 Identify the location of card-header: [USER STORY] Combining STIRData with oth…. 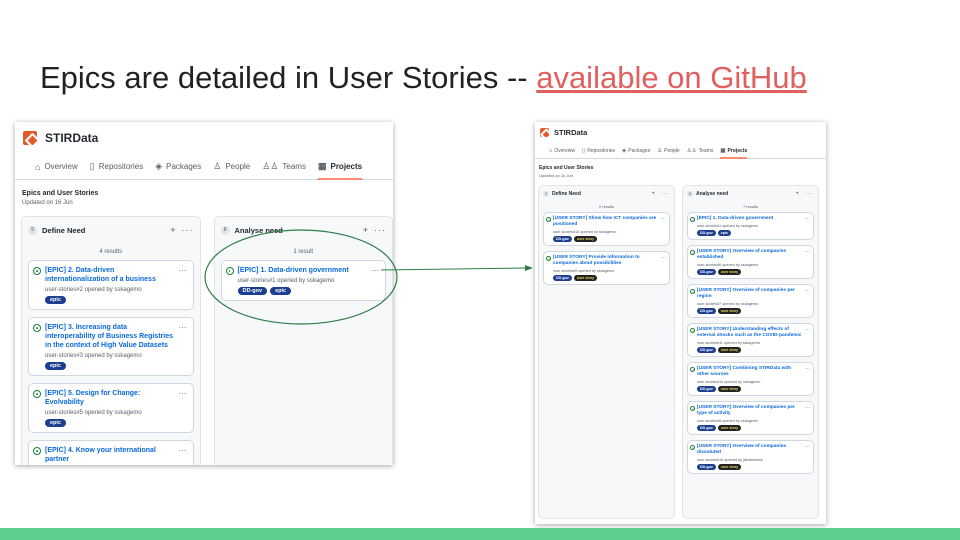
(750, 372).